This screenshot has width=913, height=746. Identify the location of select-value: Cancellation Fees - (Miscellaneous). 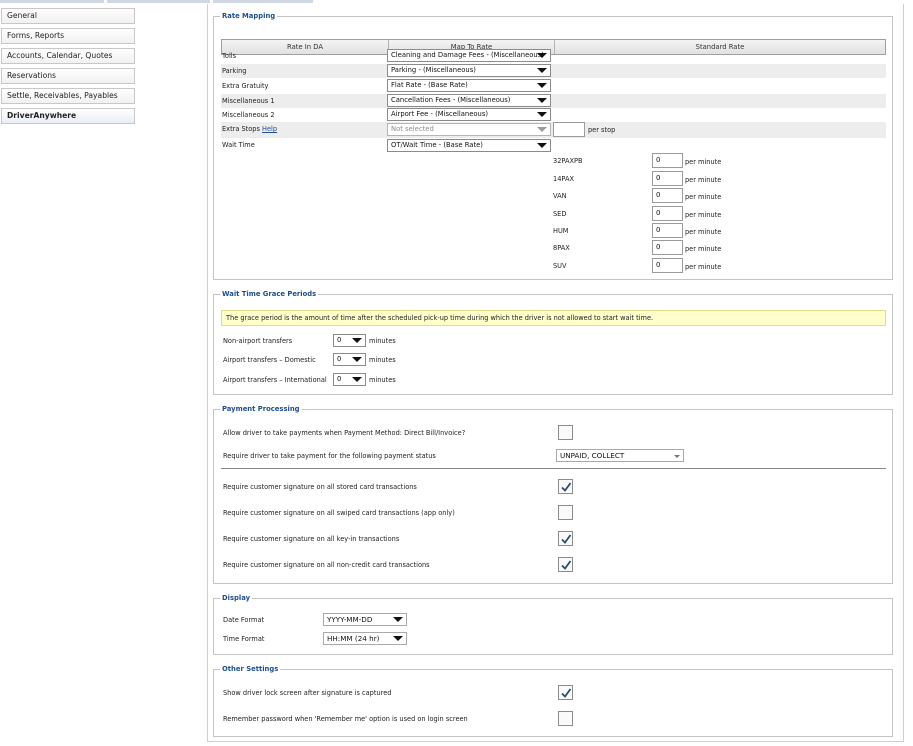
(451, 100).